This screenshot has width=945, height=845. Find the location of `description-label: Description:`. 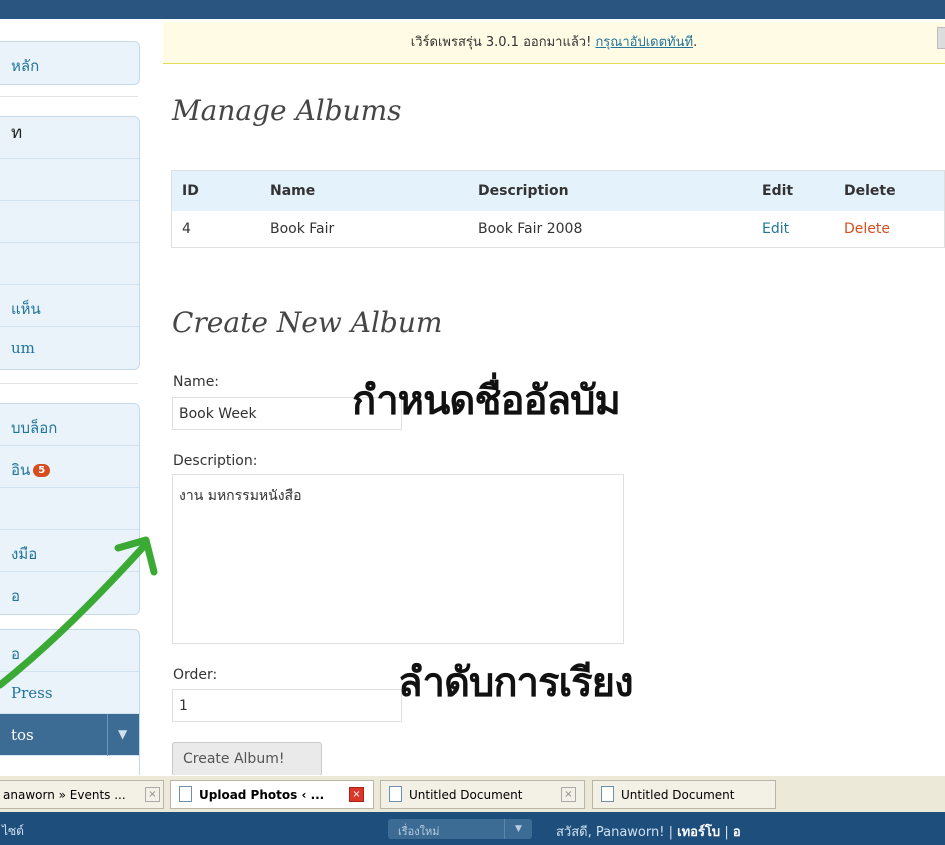

description-label: Description: is located at coordinates (215, 461).